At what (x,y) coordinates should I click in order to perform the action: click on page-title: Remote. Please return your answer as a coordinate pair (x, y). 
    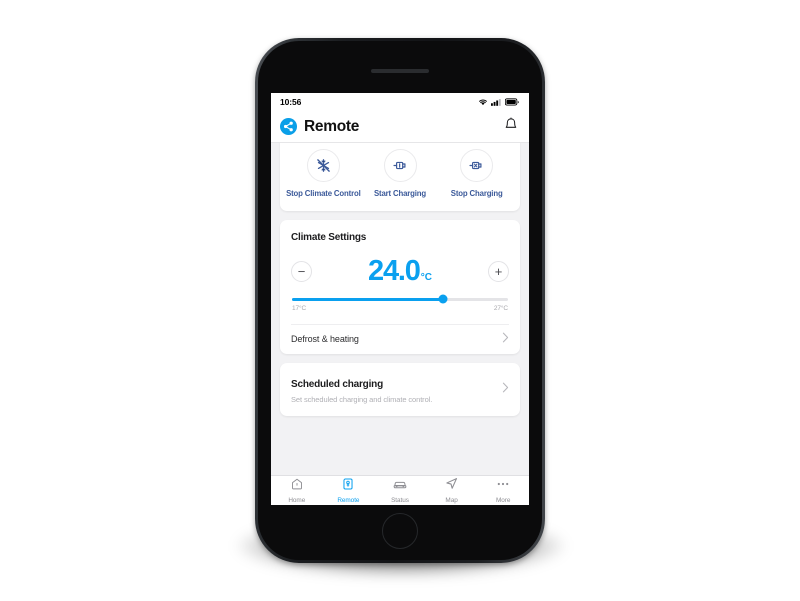
    Looking at the image, I should click on (332, 126).